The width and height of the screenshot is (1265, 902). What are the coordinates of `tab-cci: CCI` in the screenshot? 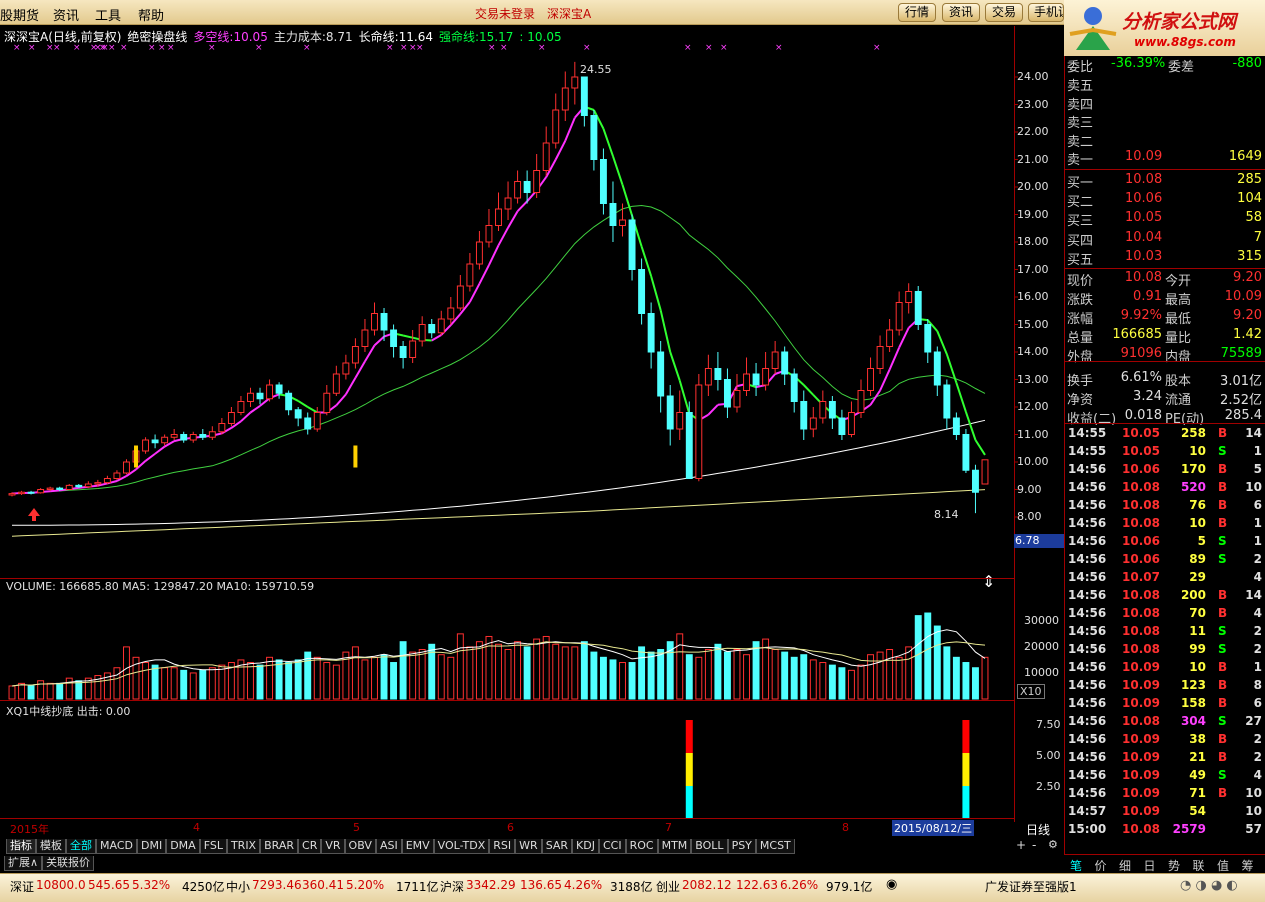 It's located at (612, 846).